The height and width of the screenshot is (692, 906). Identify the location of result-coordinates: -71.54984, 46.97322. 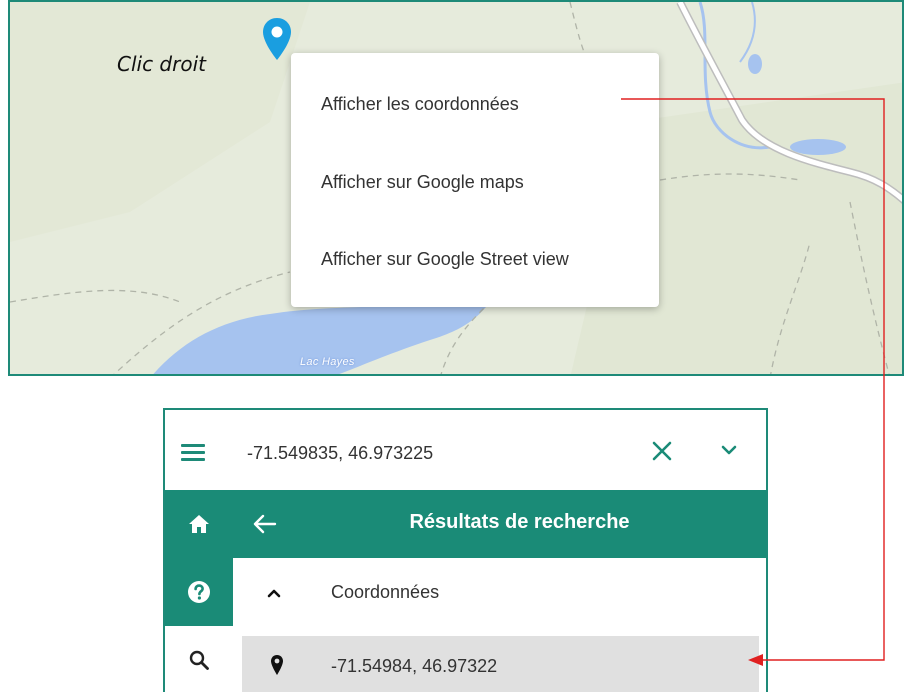
(414, 666).